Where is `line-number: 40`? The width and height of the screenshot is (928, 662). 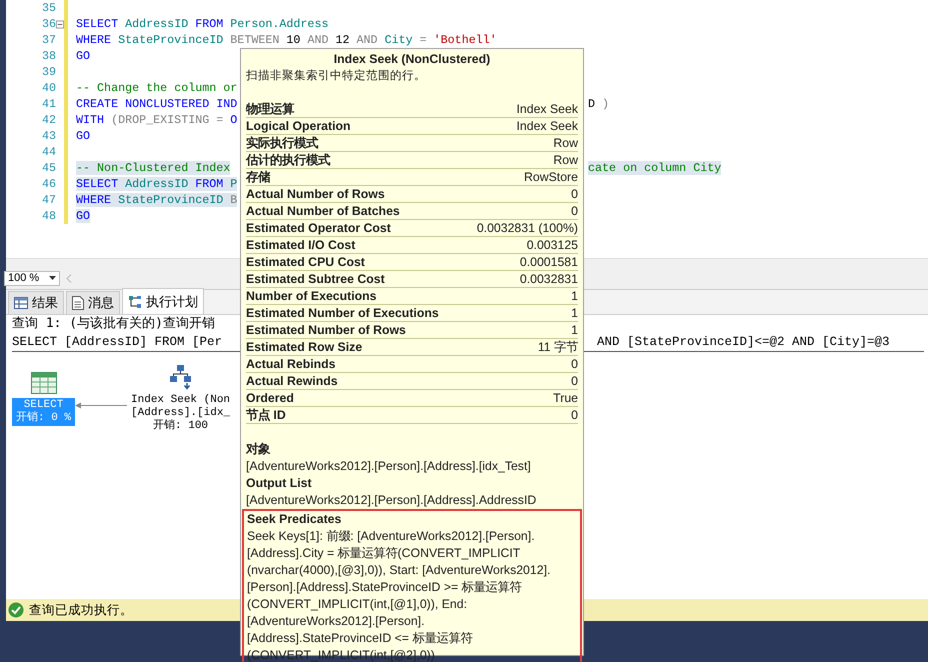
line-number: 40 is located at coordinates (48, 88).